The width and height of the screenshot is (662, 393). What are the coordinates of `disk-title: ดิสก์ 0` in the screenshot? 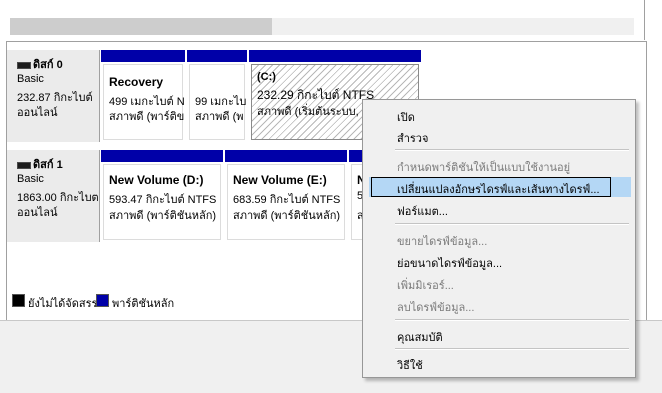 It's located at (40, 64).